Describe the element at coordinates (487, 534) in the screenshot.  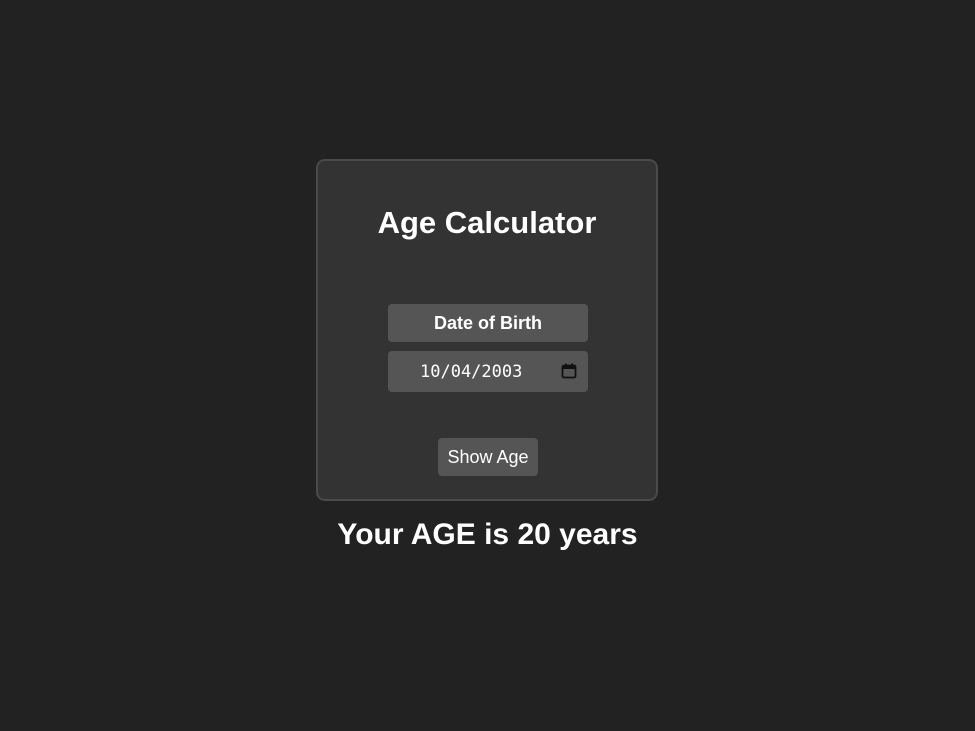
I see `age-result: Your AGE is 20 years` at that location.